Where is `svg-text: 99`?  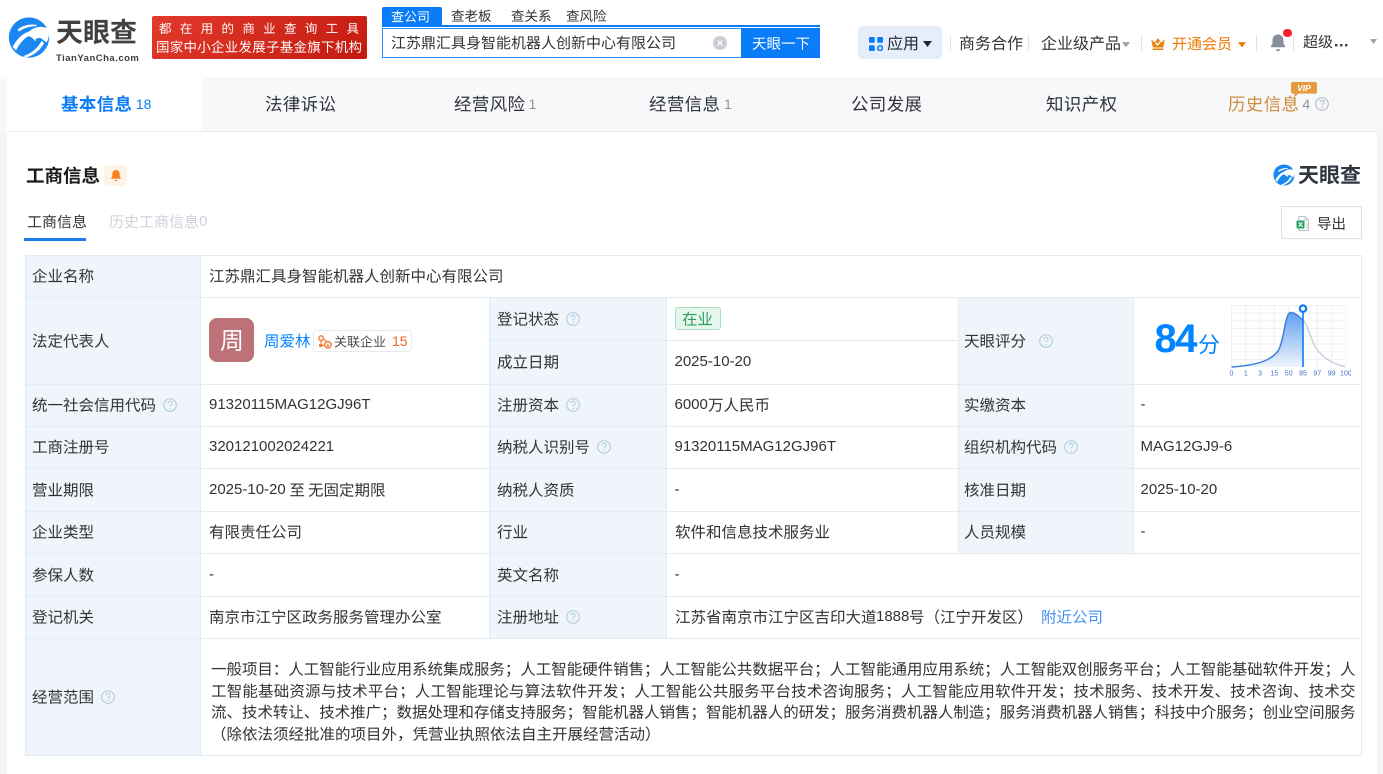 svg-text: 99 is located at coordinates (1332, 374).